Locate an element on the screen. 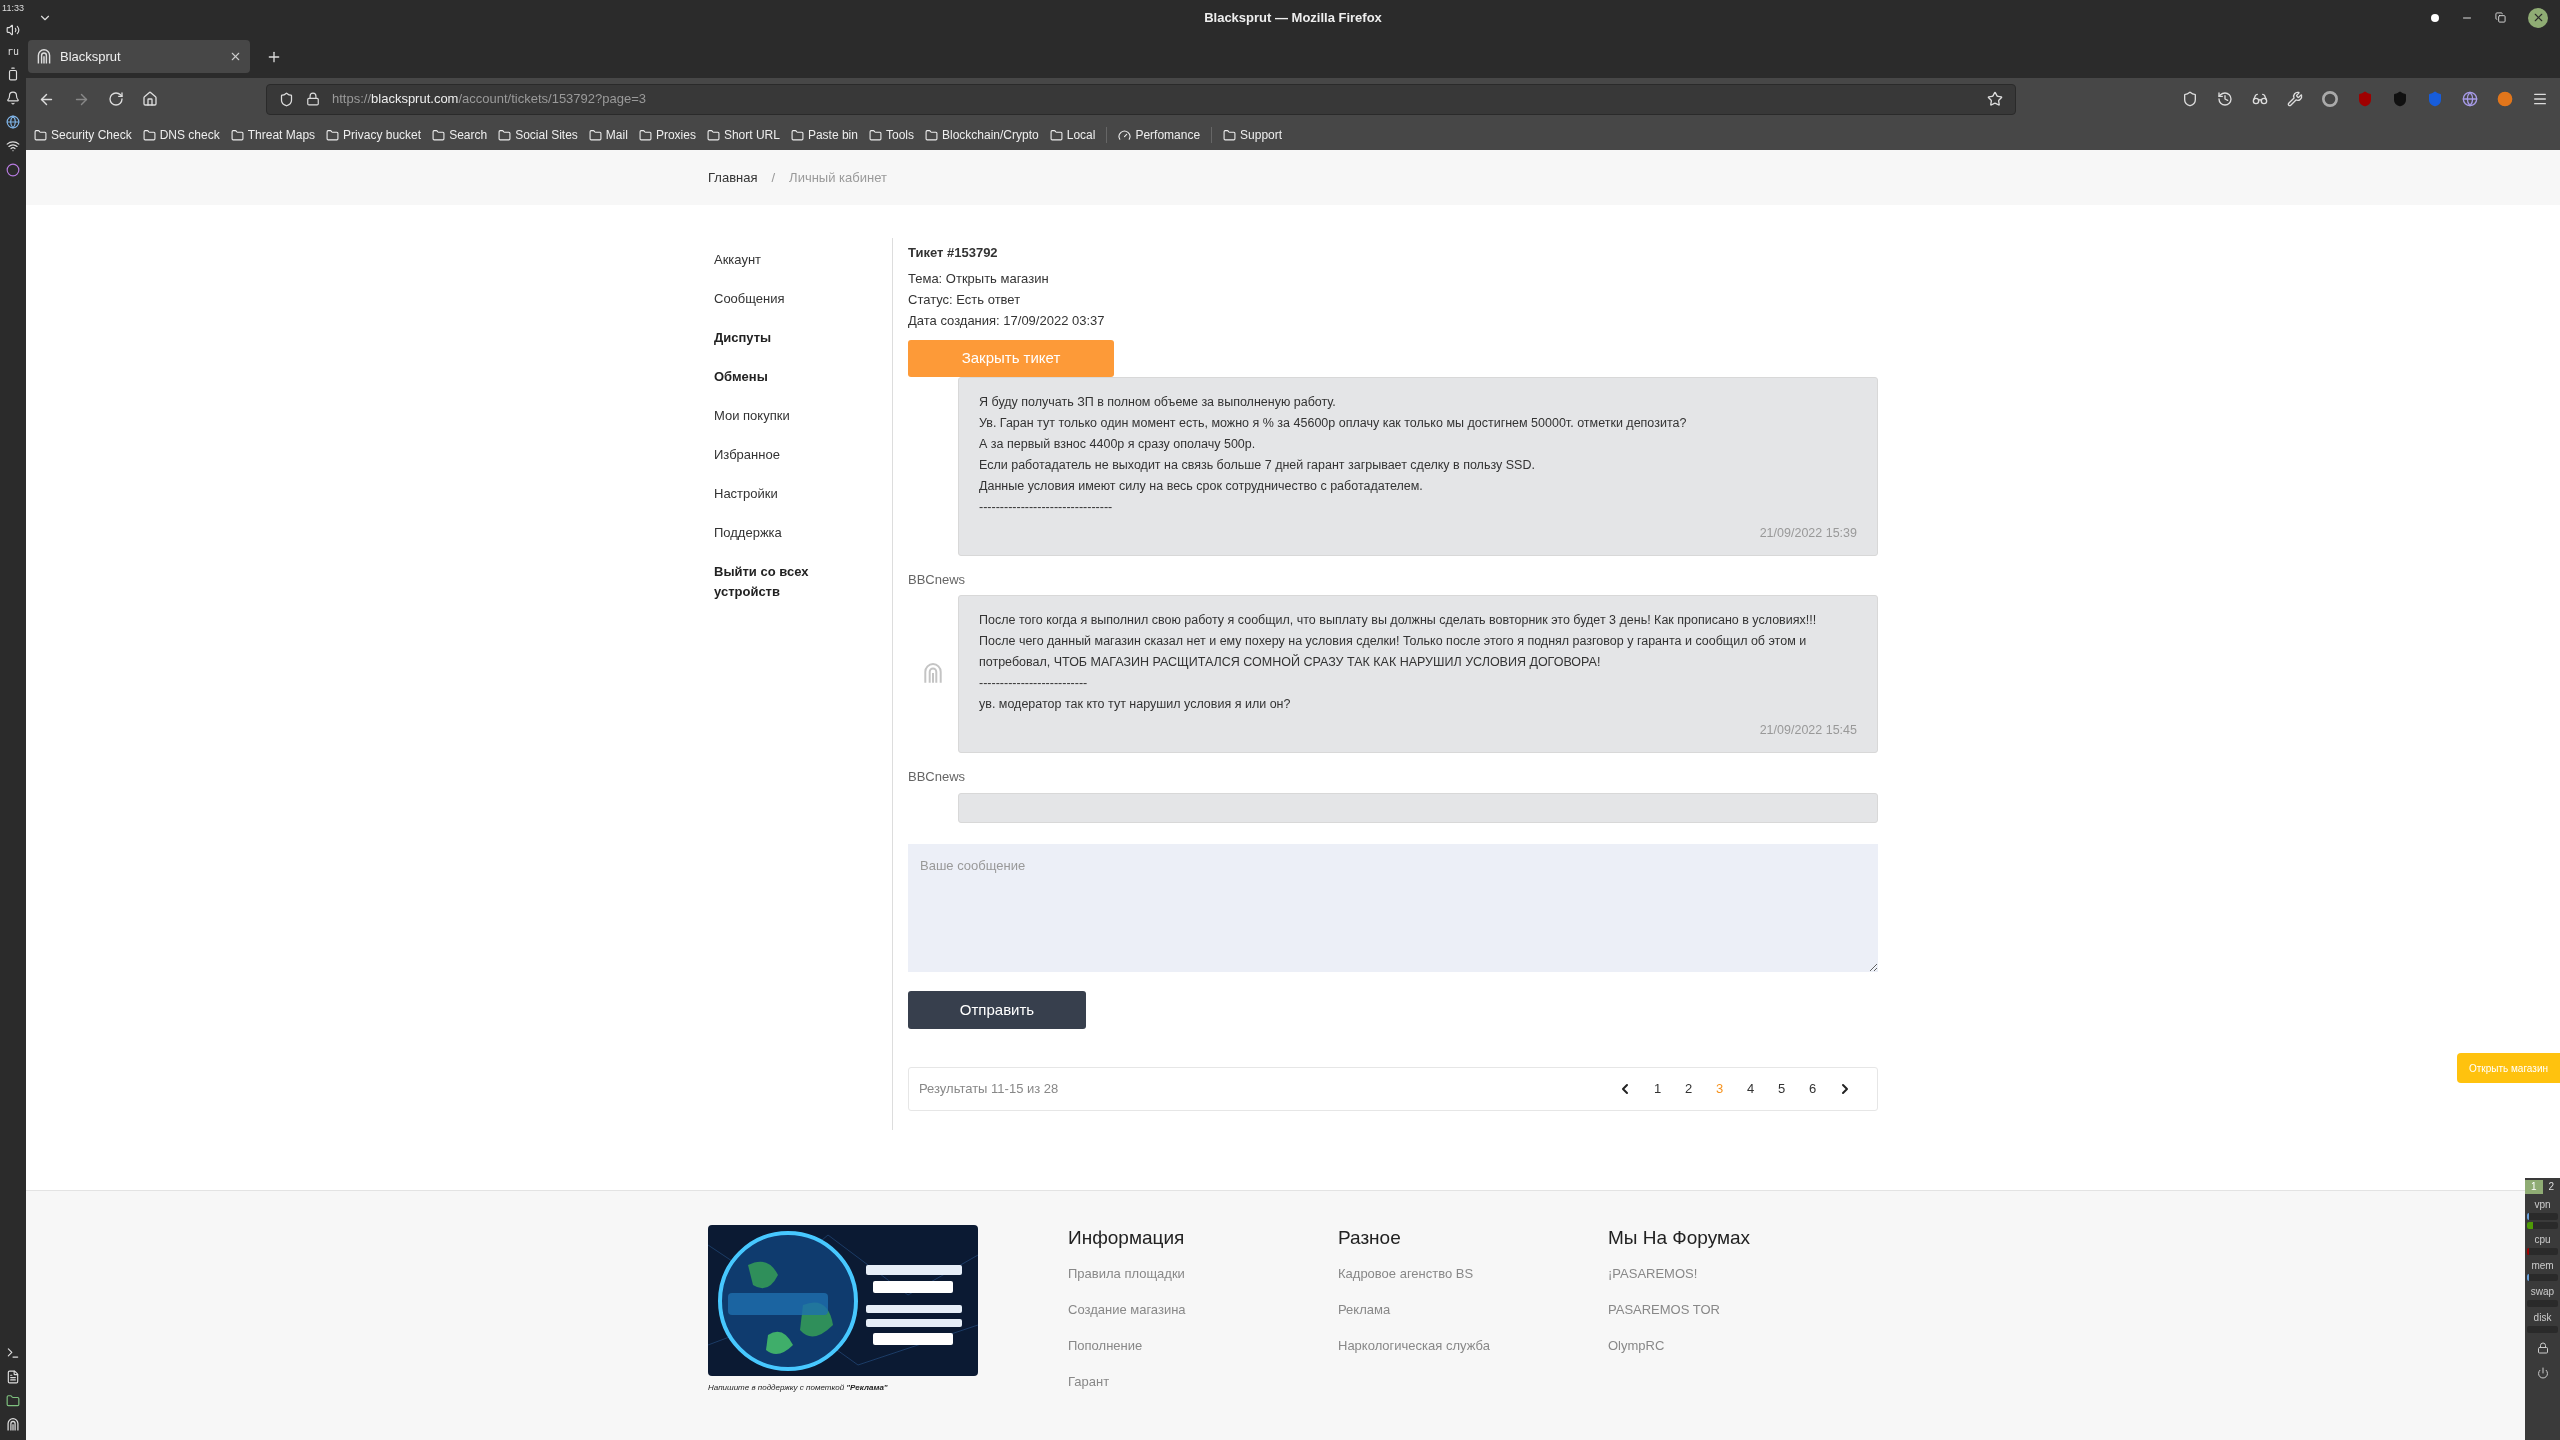 The image size is (2560, 1440). page-link: 4 is located at coordinates (1750, 1089).